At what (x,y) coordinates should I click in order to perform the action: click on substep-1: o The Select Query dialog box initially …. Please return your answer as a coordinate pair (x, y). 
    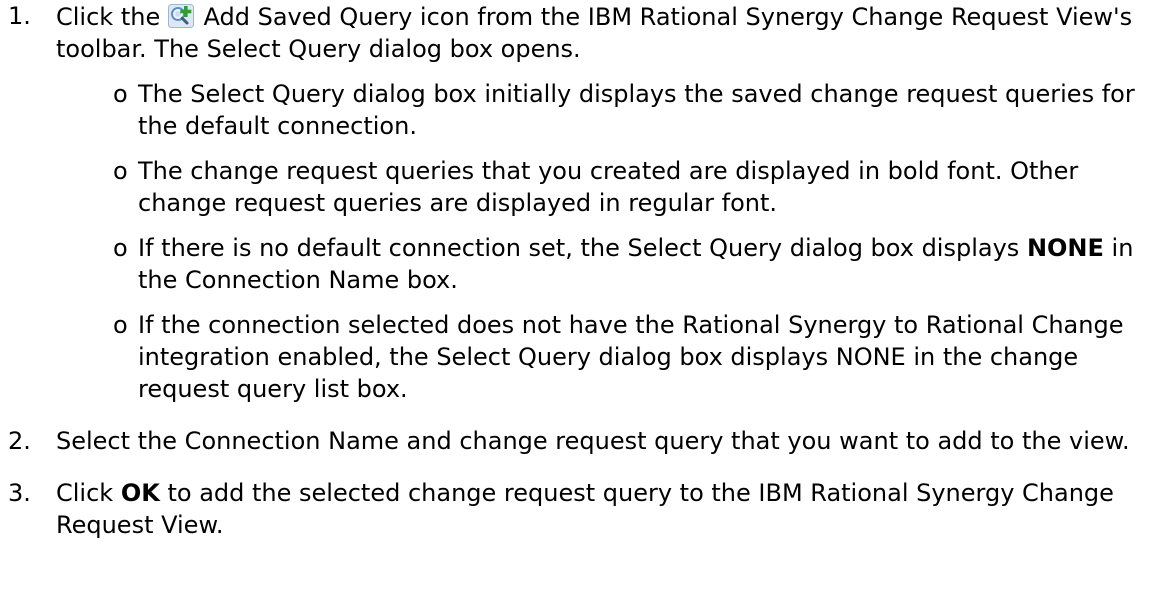
    Looking at the image, I should click on (607, 110).